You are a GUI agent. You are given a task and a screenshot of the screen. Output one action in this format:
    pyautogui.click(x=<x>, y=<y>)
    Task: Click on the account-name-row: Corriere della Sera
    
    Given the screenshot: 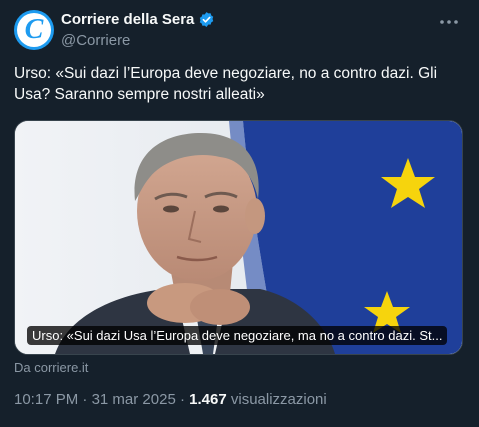 What is the action you would take?
    pyautogui.click(x=138, y=19)
    